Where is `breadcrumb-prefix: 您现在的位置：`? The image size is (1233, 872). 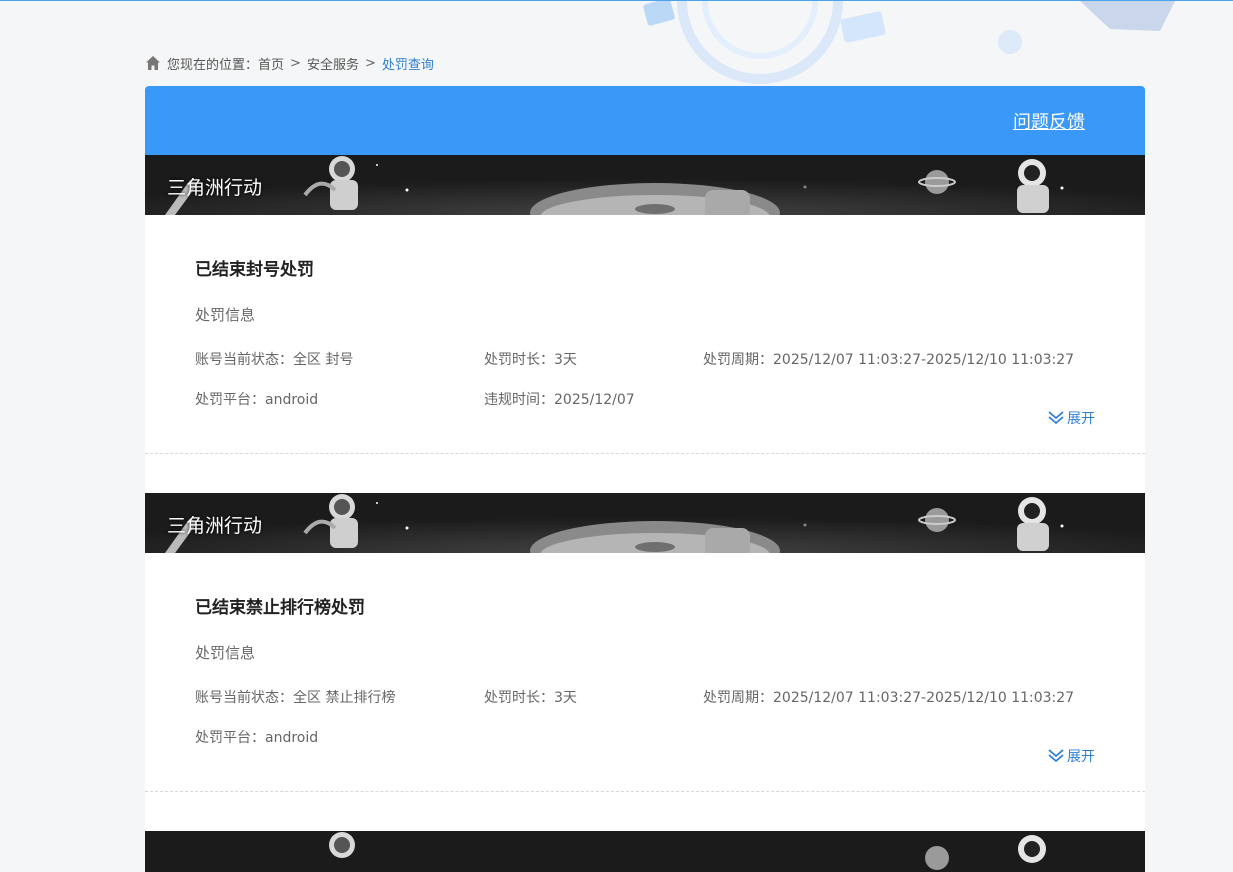 breadcrumb-prefix: 您现在的位置： is located at coordinates (213, 65).